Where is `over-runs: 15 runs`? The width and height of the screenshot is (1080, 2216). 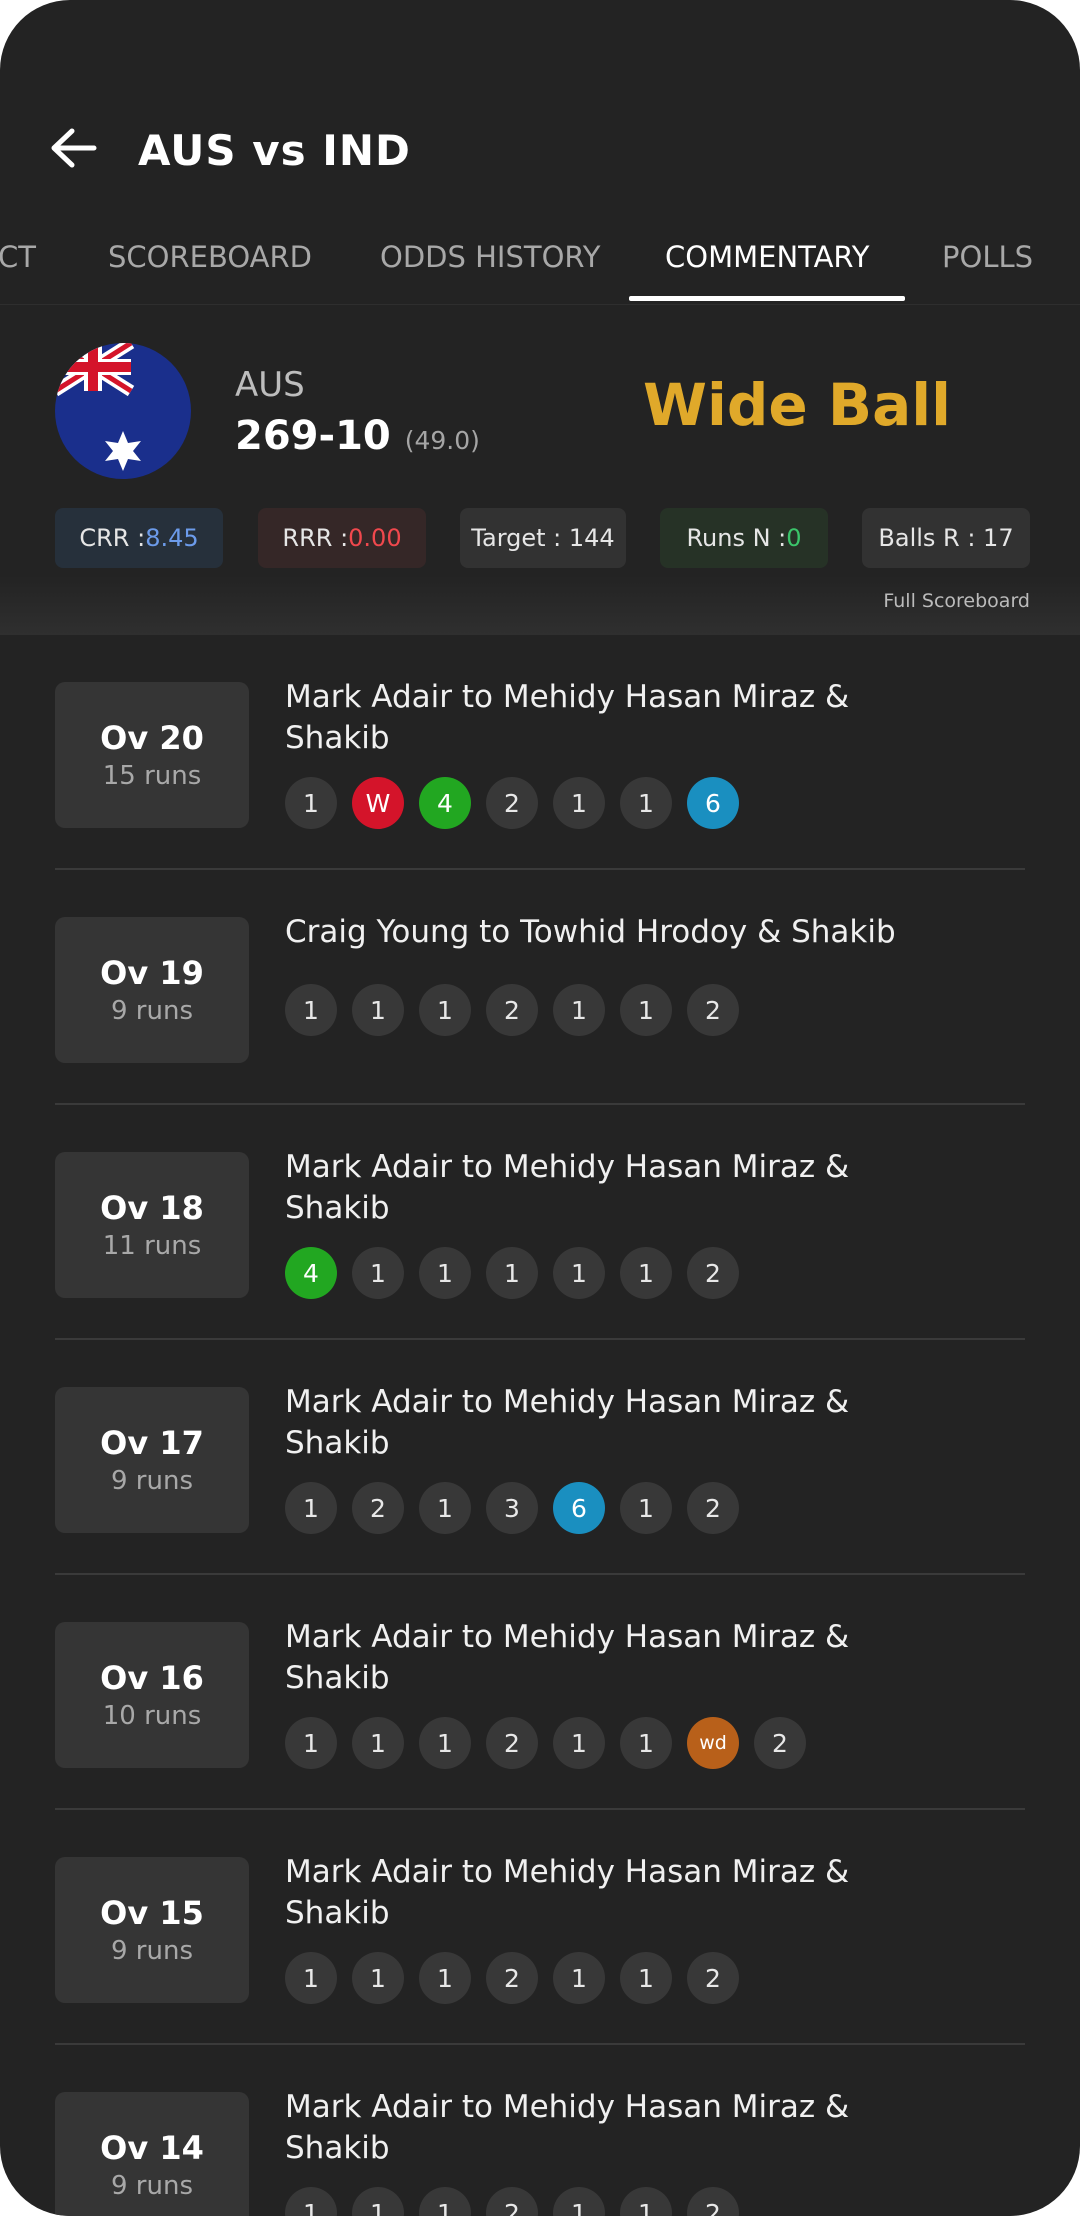 over-runs: 15 runs is located at coordinates (152, 776).